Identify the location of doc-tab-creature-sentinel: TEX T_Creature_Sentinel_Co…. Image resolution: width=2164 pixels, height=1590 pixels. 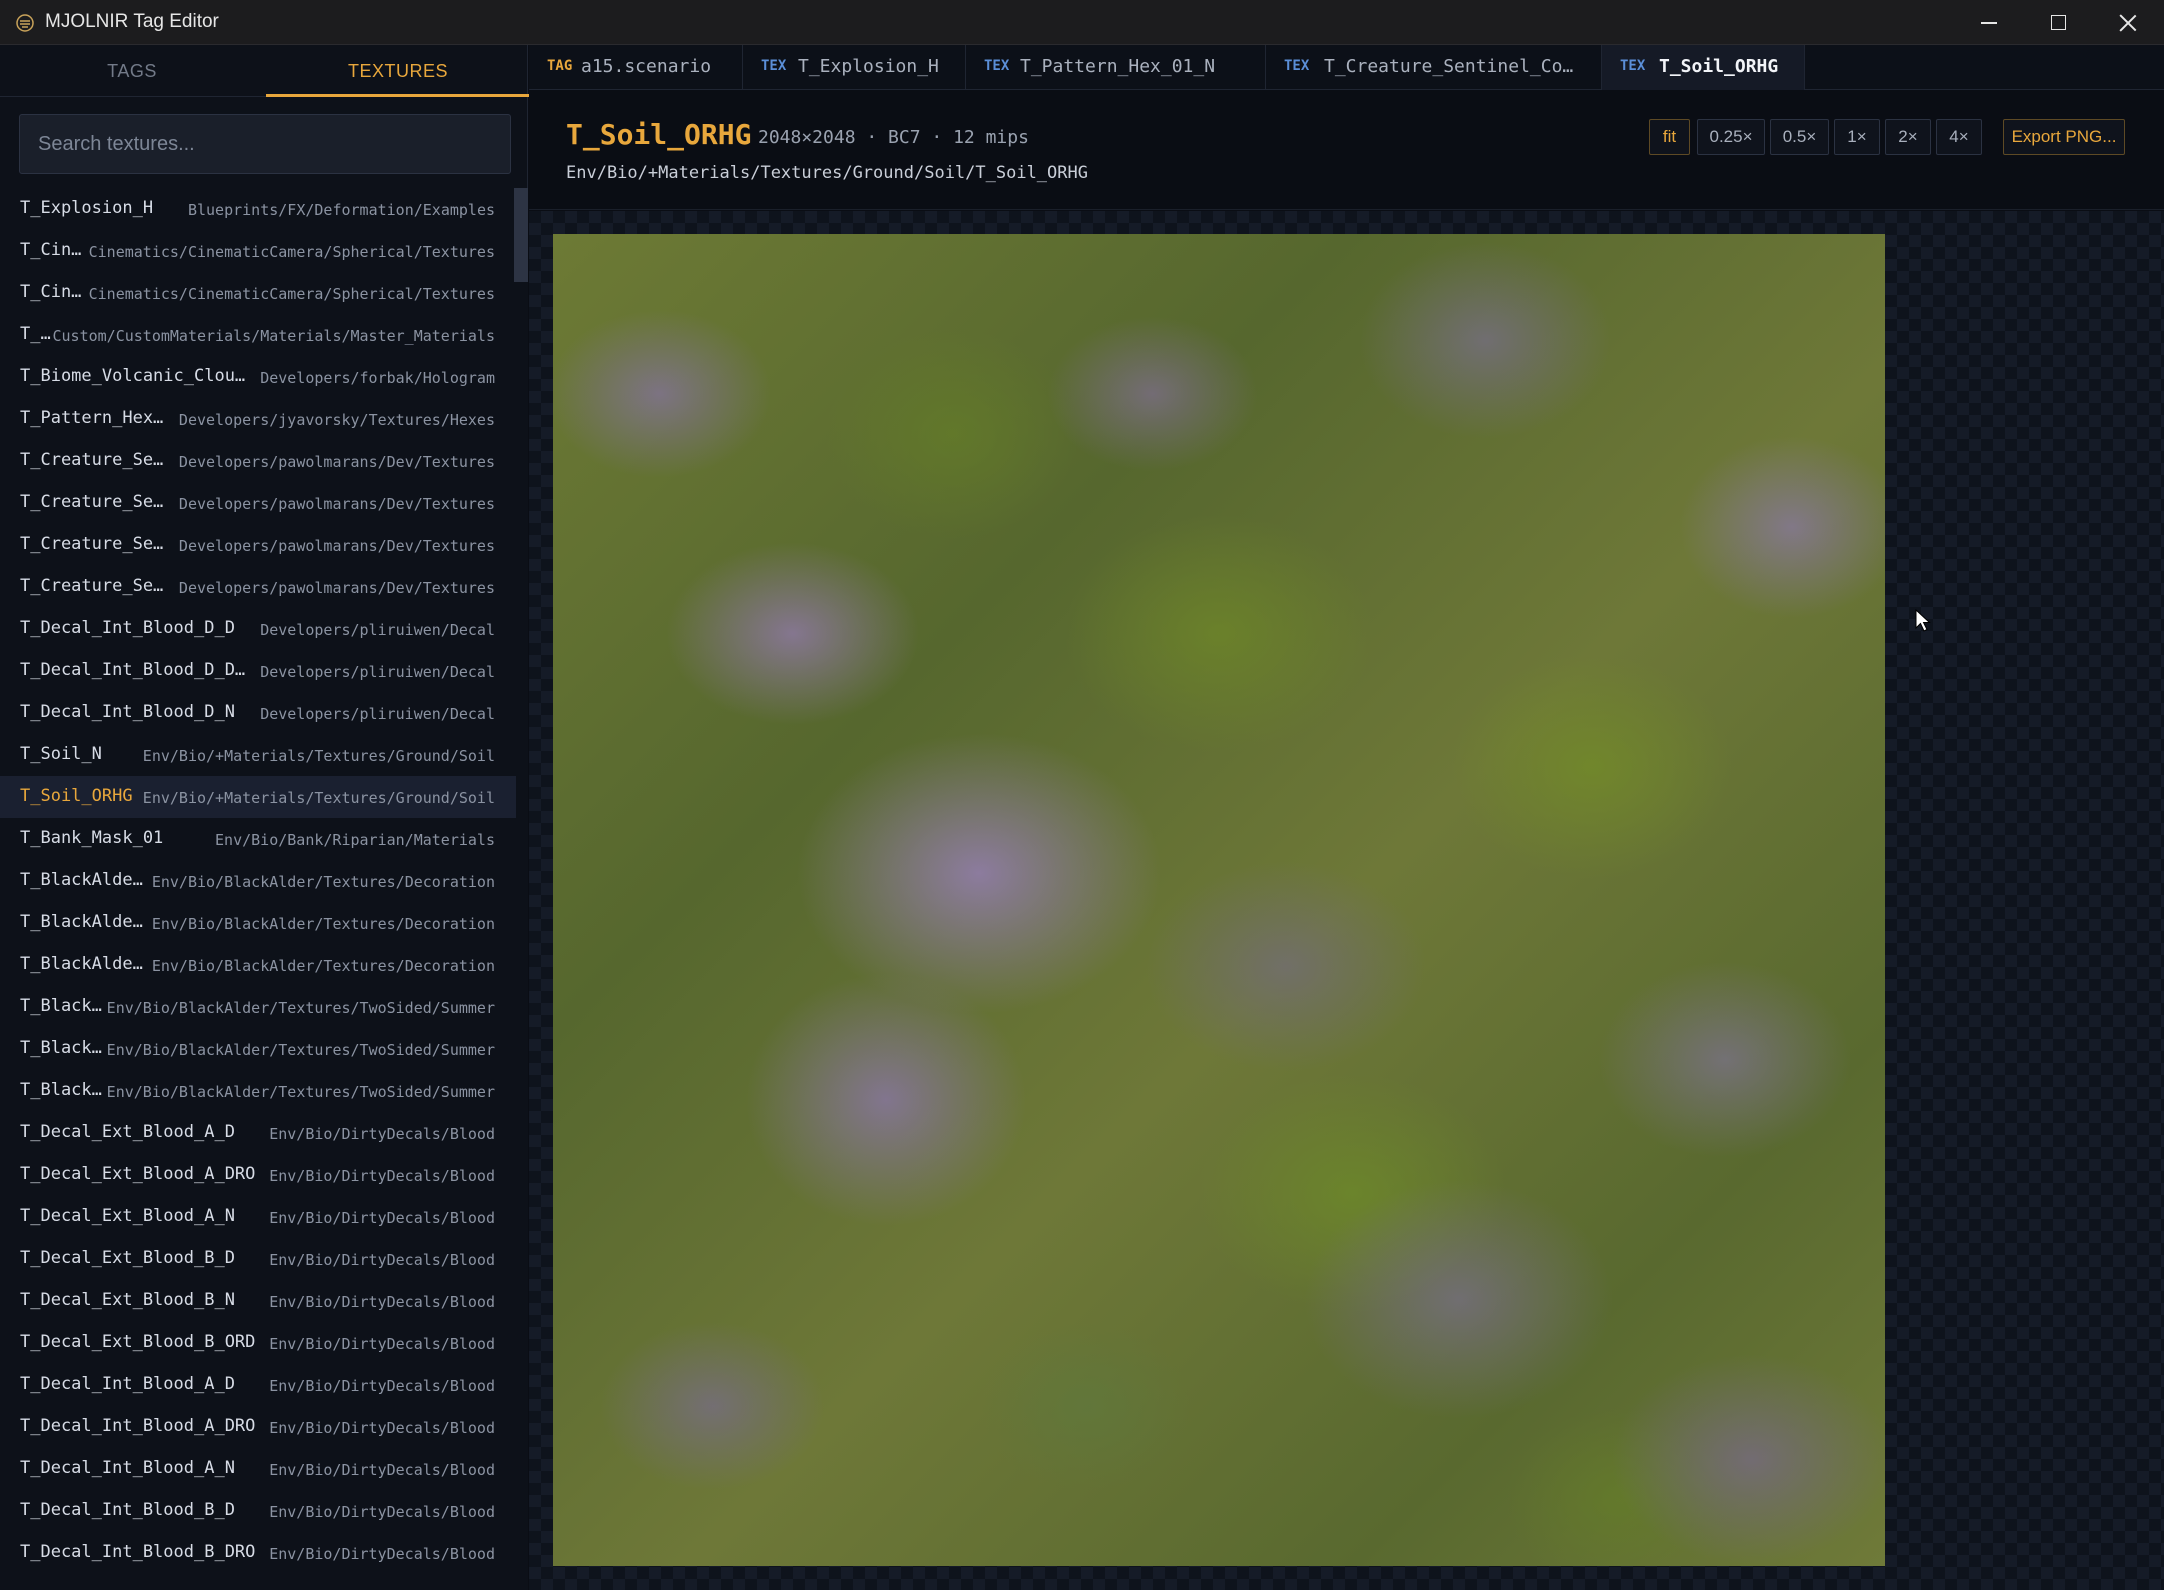
(1434, 67).